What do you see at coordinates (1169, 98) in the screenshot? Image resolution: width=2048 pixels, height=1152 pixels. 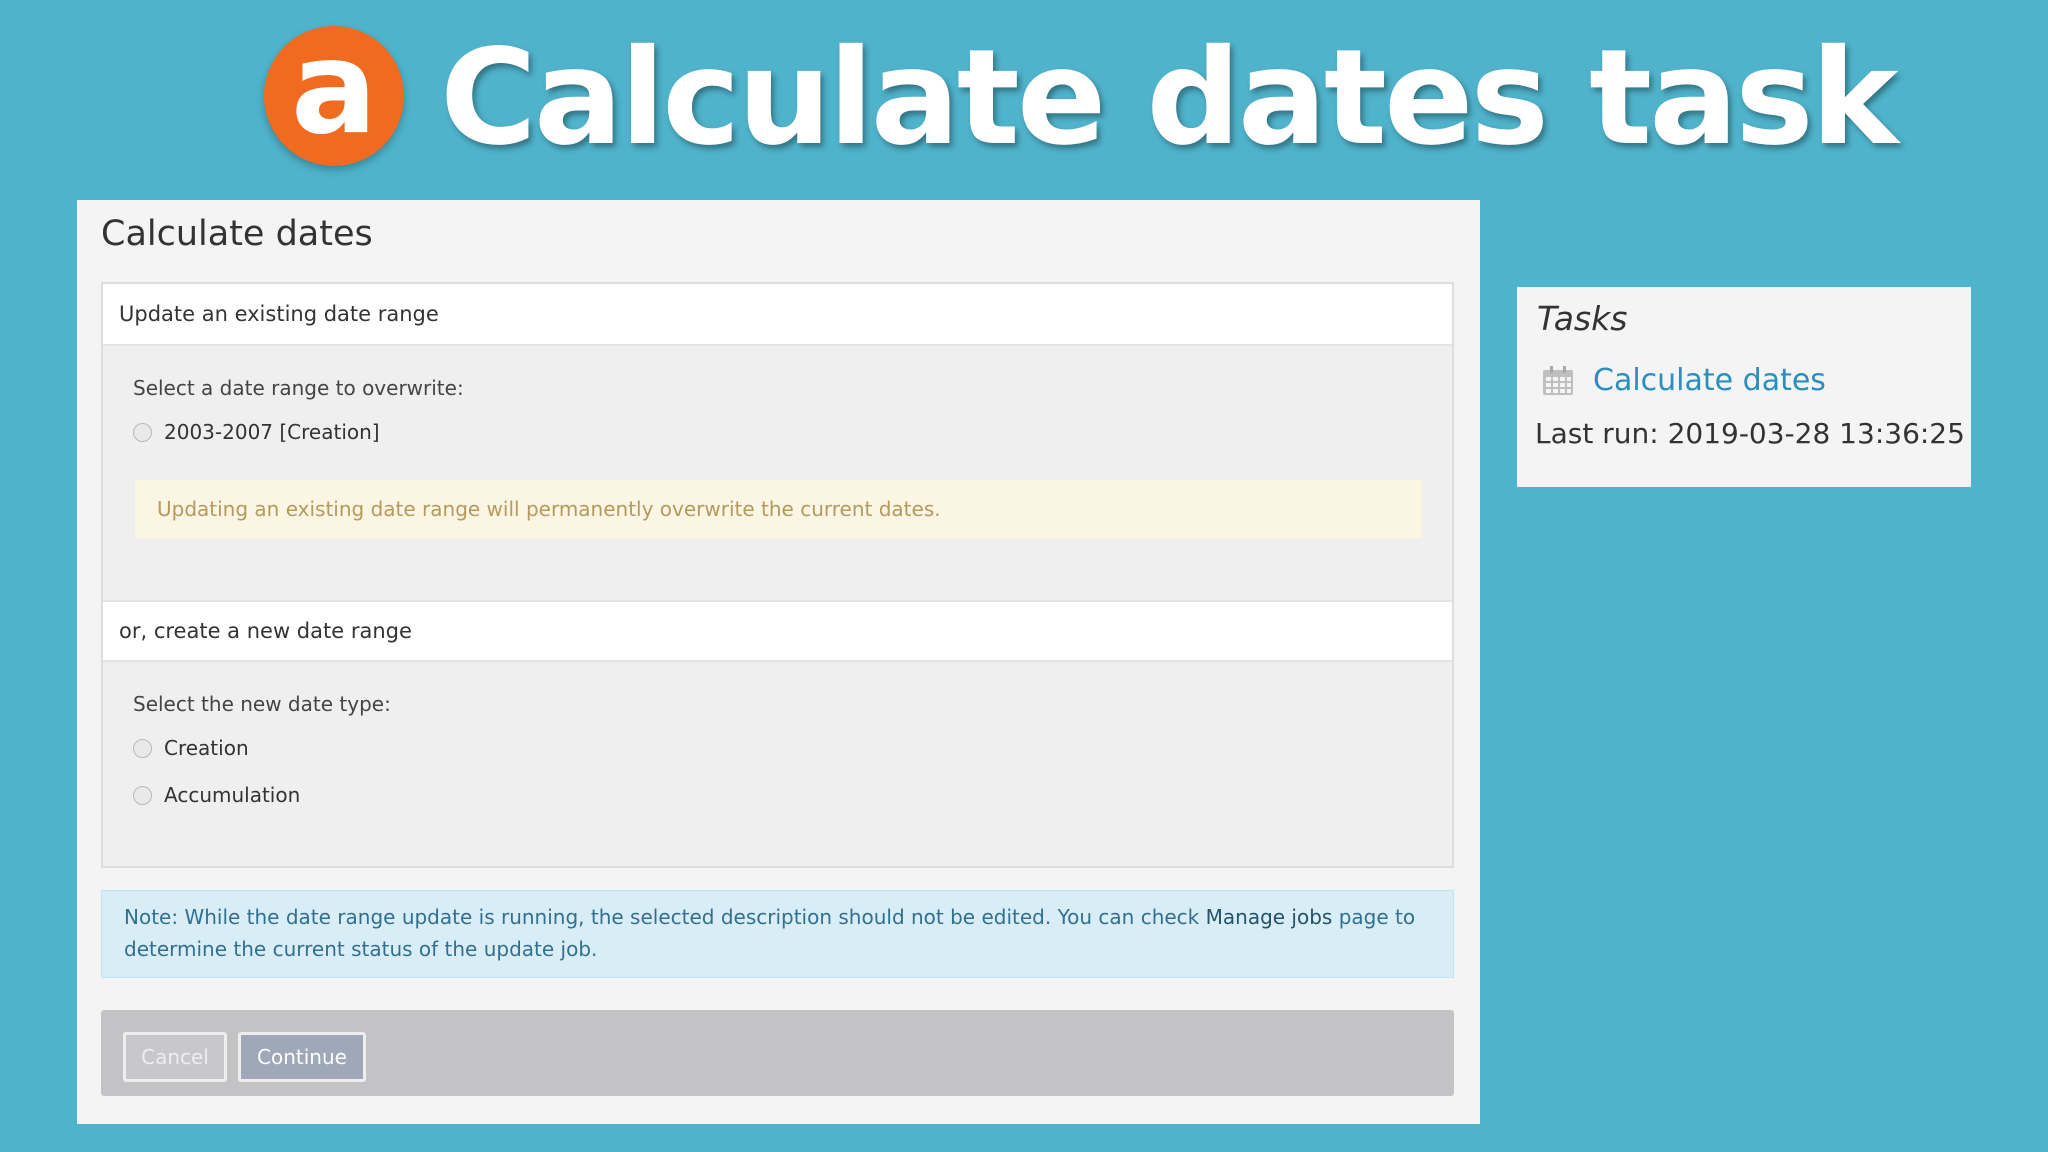 I see `banner-title: Calculate dates task` at bounding box center [1169, 98].